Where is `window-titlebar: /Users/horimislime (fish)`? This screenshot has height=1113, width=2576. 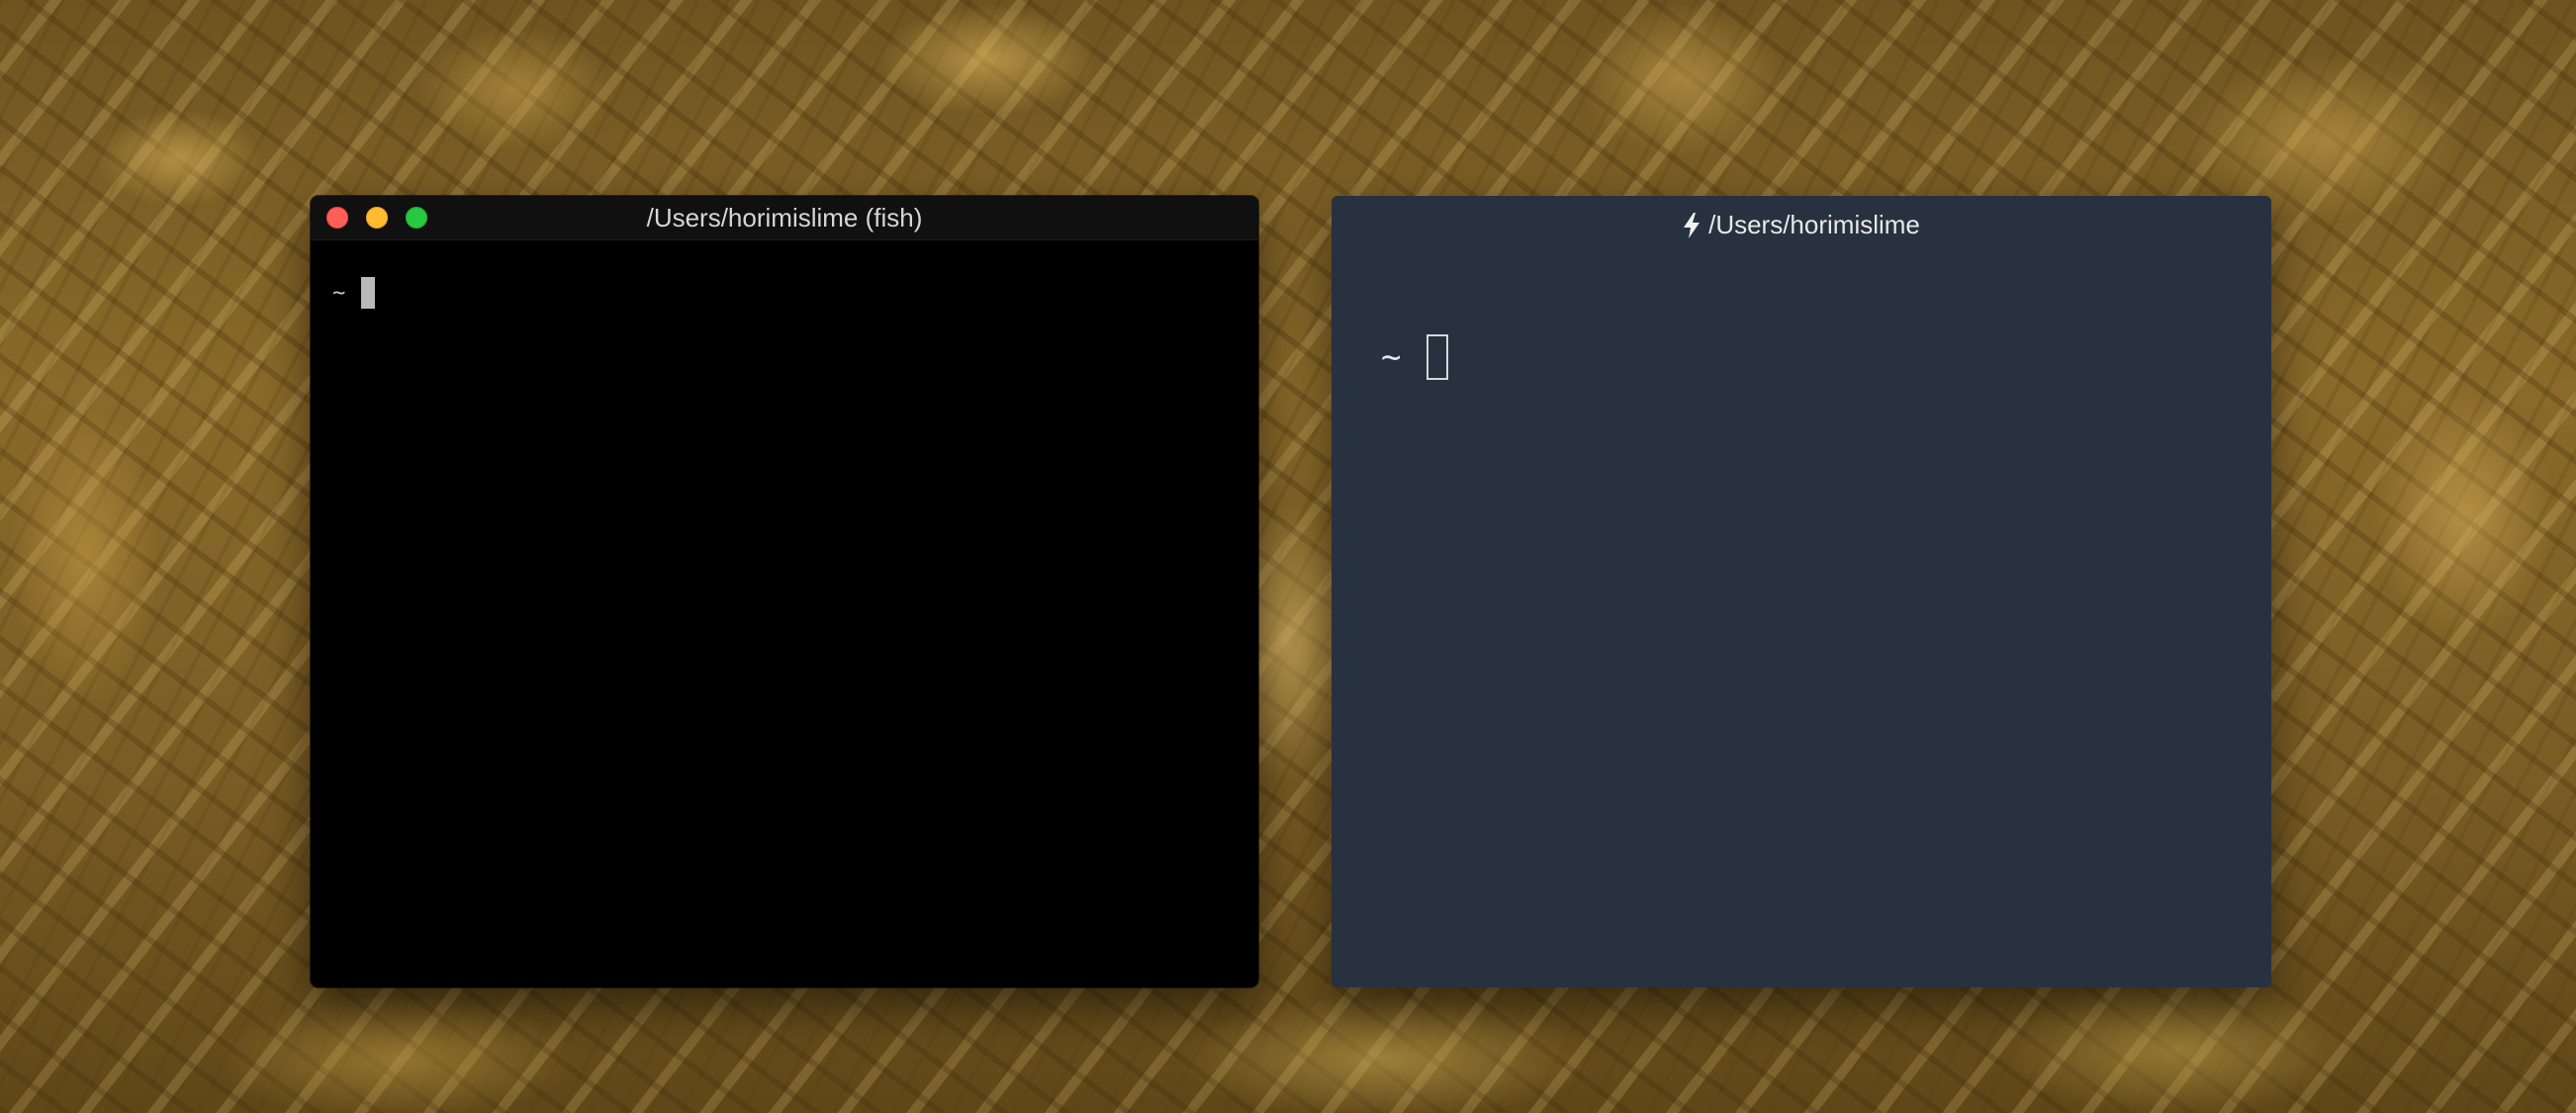
window-titlebar: /Users/horimislime (fish) is located at coordinates (784, 218).